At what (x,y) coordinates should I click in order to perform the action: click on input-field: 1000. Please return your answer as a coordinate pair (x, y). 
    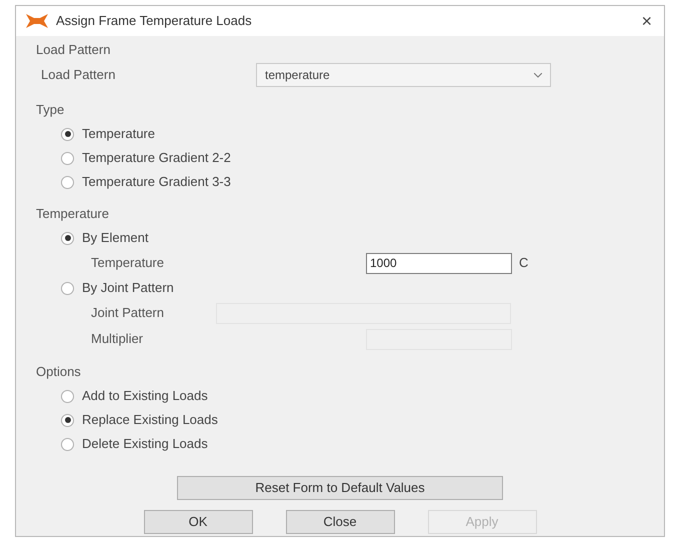
    Looking at the image, I should click on (439, 263).